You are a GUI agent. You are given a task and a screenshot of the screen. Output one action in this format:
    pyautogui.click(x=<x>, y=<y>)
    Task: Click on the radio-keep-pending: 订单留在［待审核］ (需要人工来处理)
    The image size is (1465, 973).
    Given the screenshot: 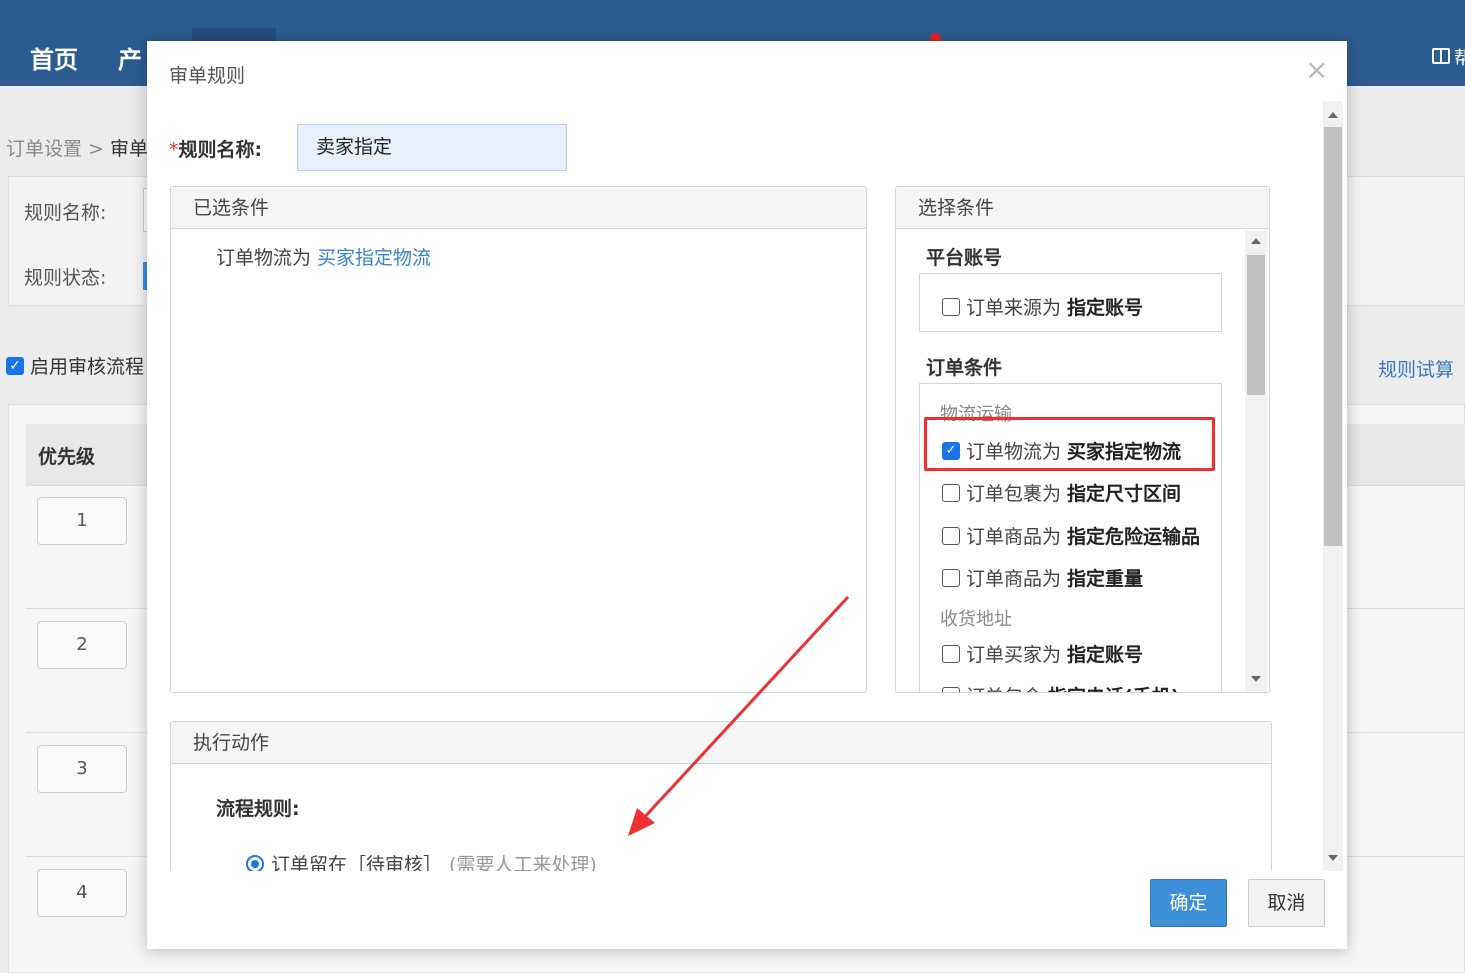 What is the action you would take?
    pyautogui.click(x=421, y=860)
    